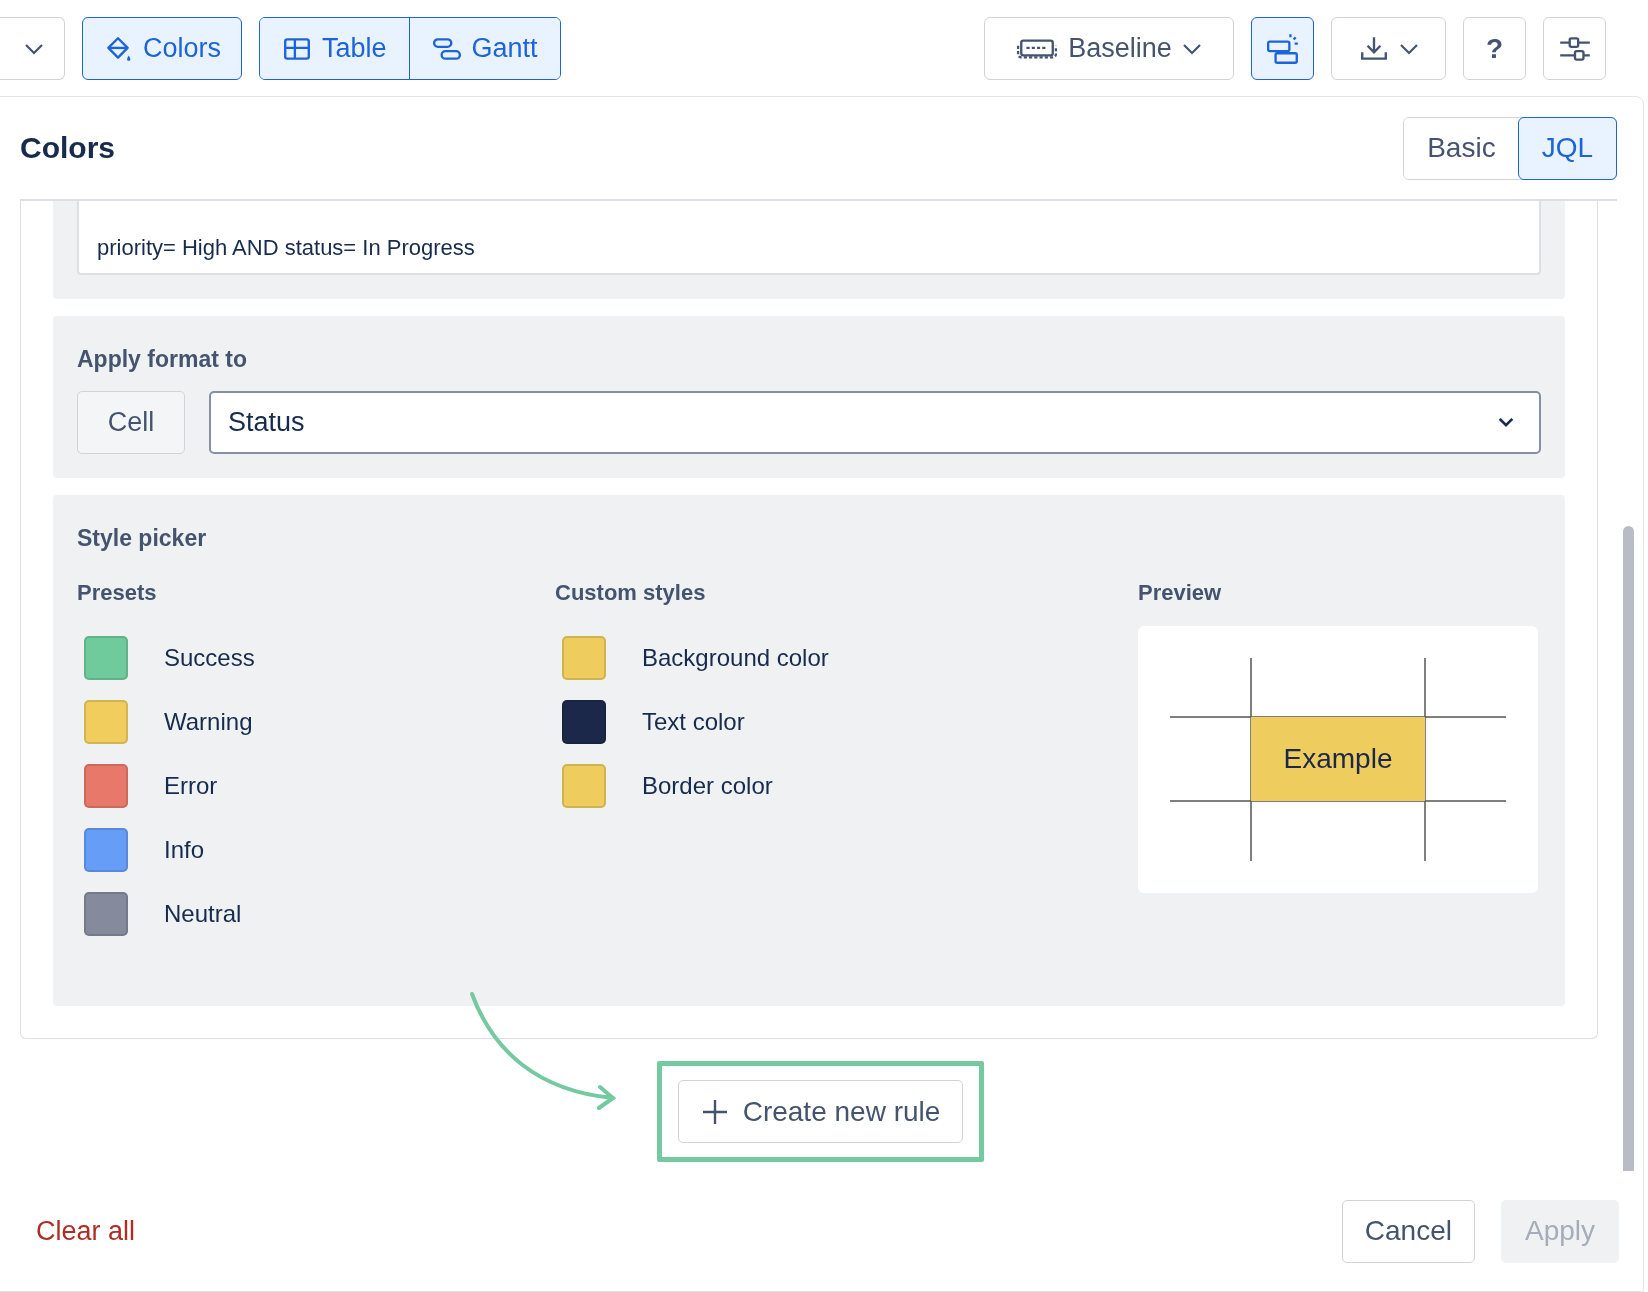 Image resolution: width=1648 pixels, height=1292 pixels. What do you see at coordinates (735, 658) in the screenshot?
I see `style-label: Background color` at bounding box center [735, 658].